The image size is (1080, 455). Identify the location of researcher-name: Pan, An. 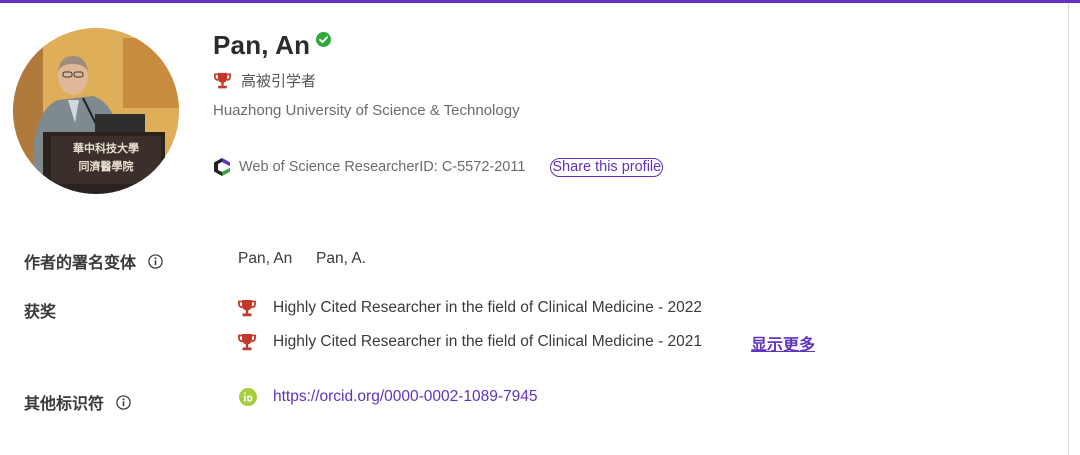
(262, 45).